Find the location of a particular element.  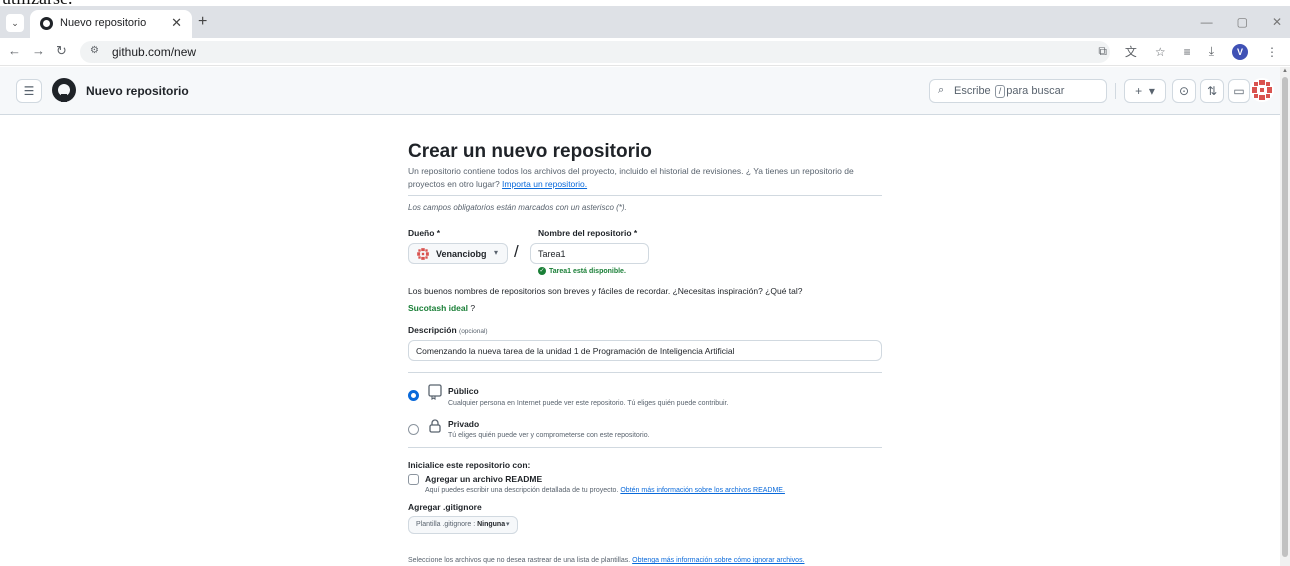

init-title: Inicialice este repositorio con: is located at coordinates (469, 465).